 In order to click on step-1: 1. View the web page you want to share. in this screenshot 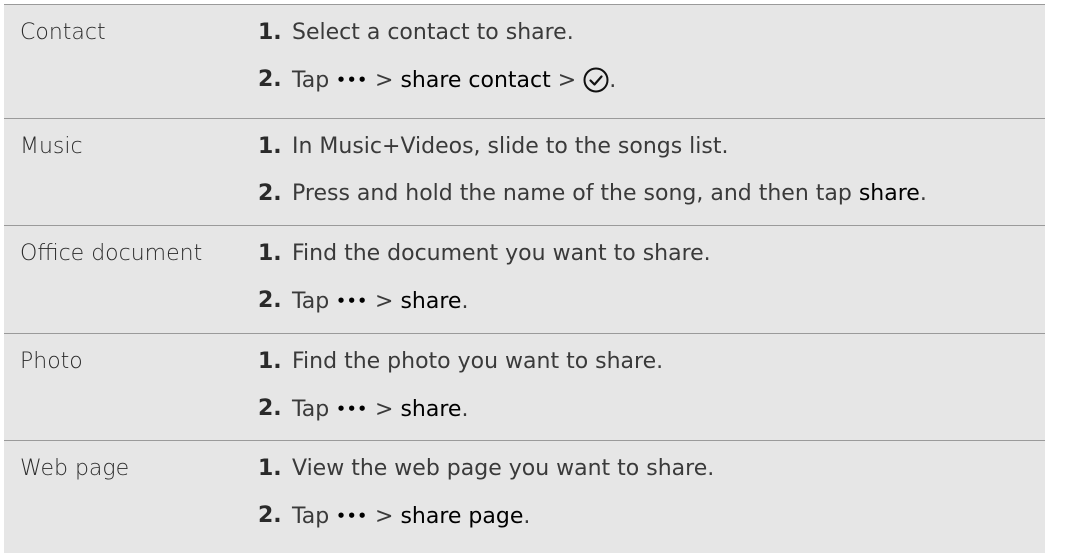, I will do `click(653, 469)`.